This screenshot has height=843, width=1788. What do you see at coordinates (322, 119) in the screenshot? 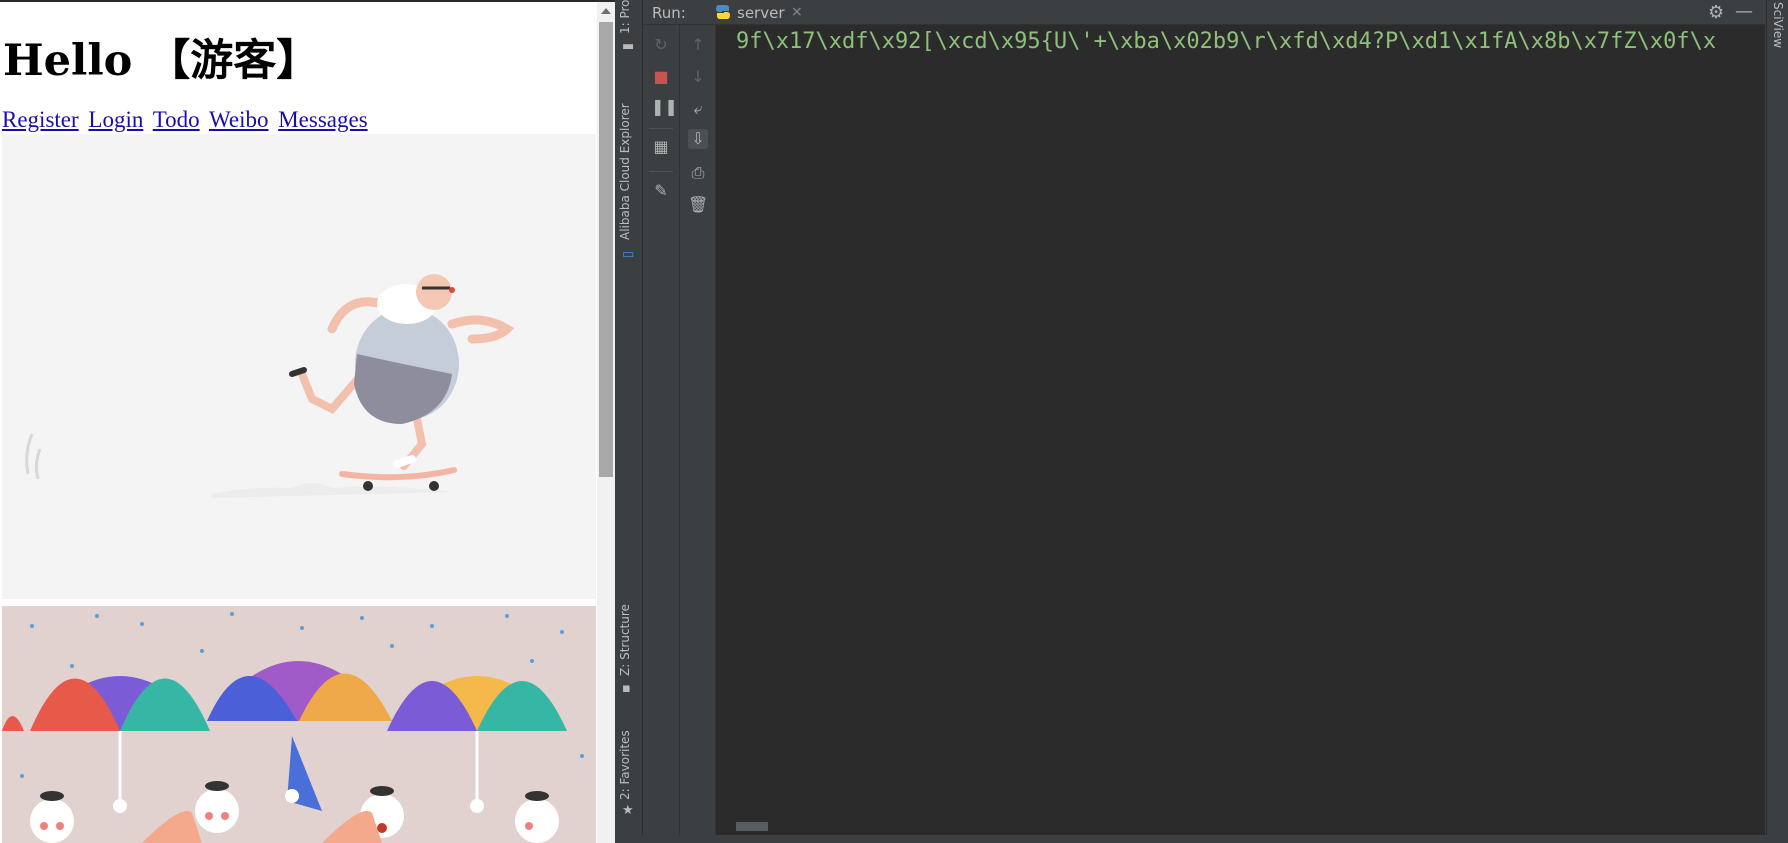
I see `nav-link-messages: Messages` at bounding box center [322, 119].